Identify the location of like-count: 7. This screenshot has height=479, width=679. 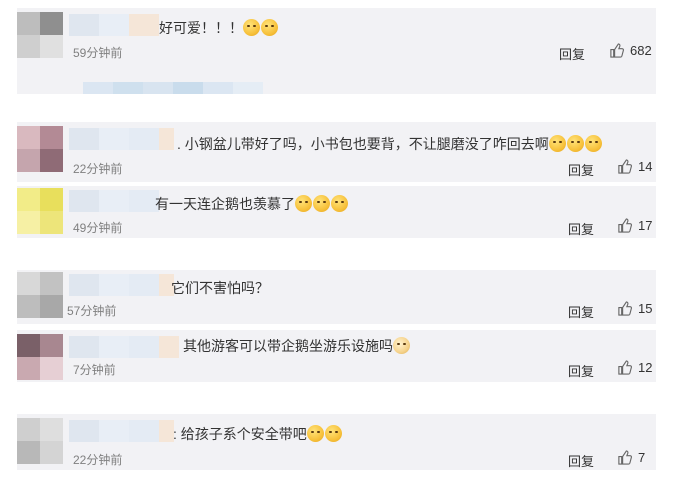
(642, 457).